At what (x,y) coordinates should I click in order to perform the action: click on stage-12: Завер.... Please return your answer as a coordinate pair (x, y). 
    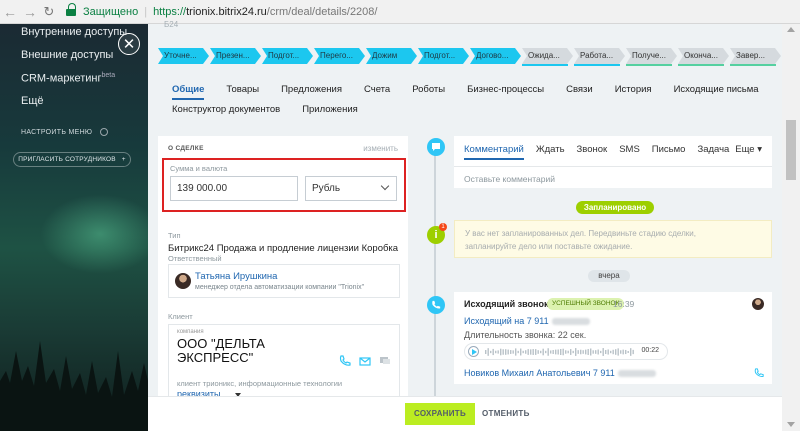
    Looking at the image, I should click on (755, 56).